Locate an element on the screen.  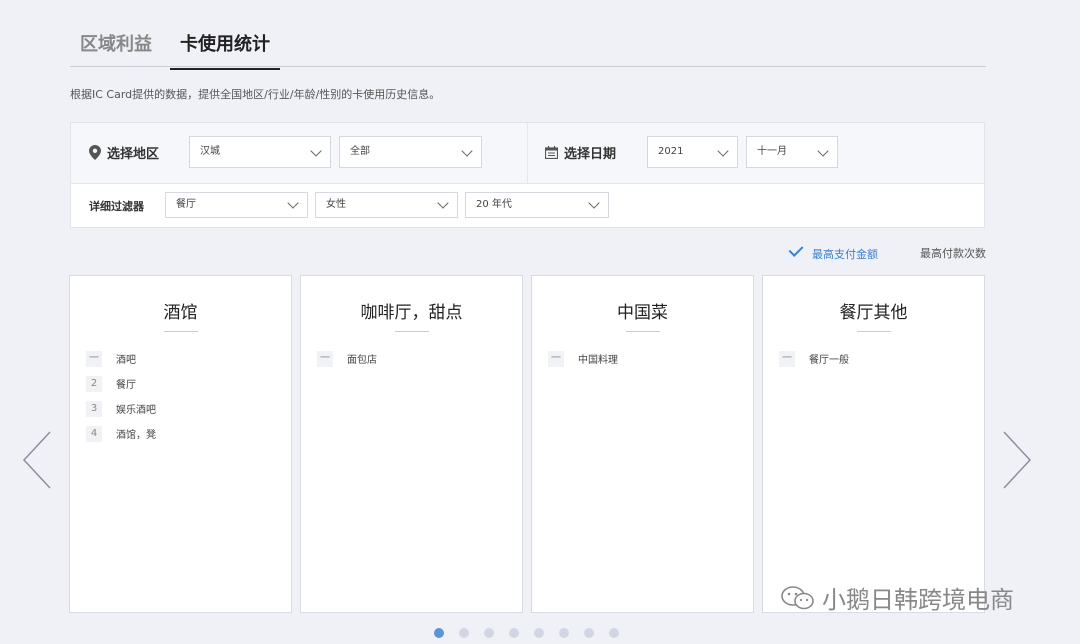
card-item-list: 一 中国料理 is located at coordinates (583, 358).